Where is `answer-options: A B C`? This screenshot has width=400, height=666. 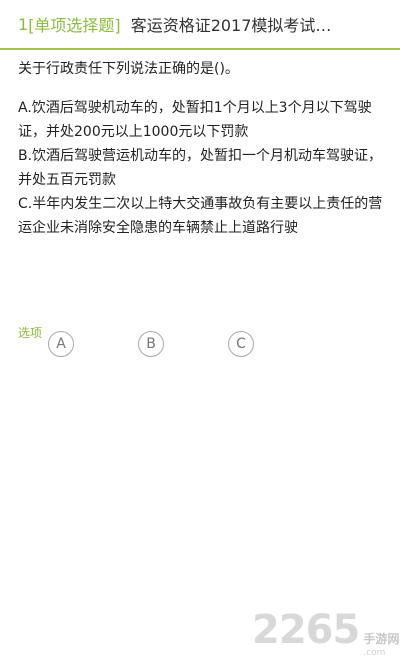 answer-options: A B C is located at coordinates (151, 344).